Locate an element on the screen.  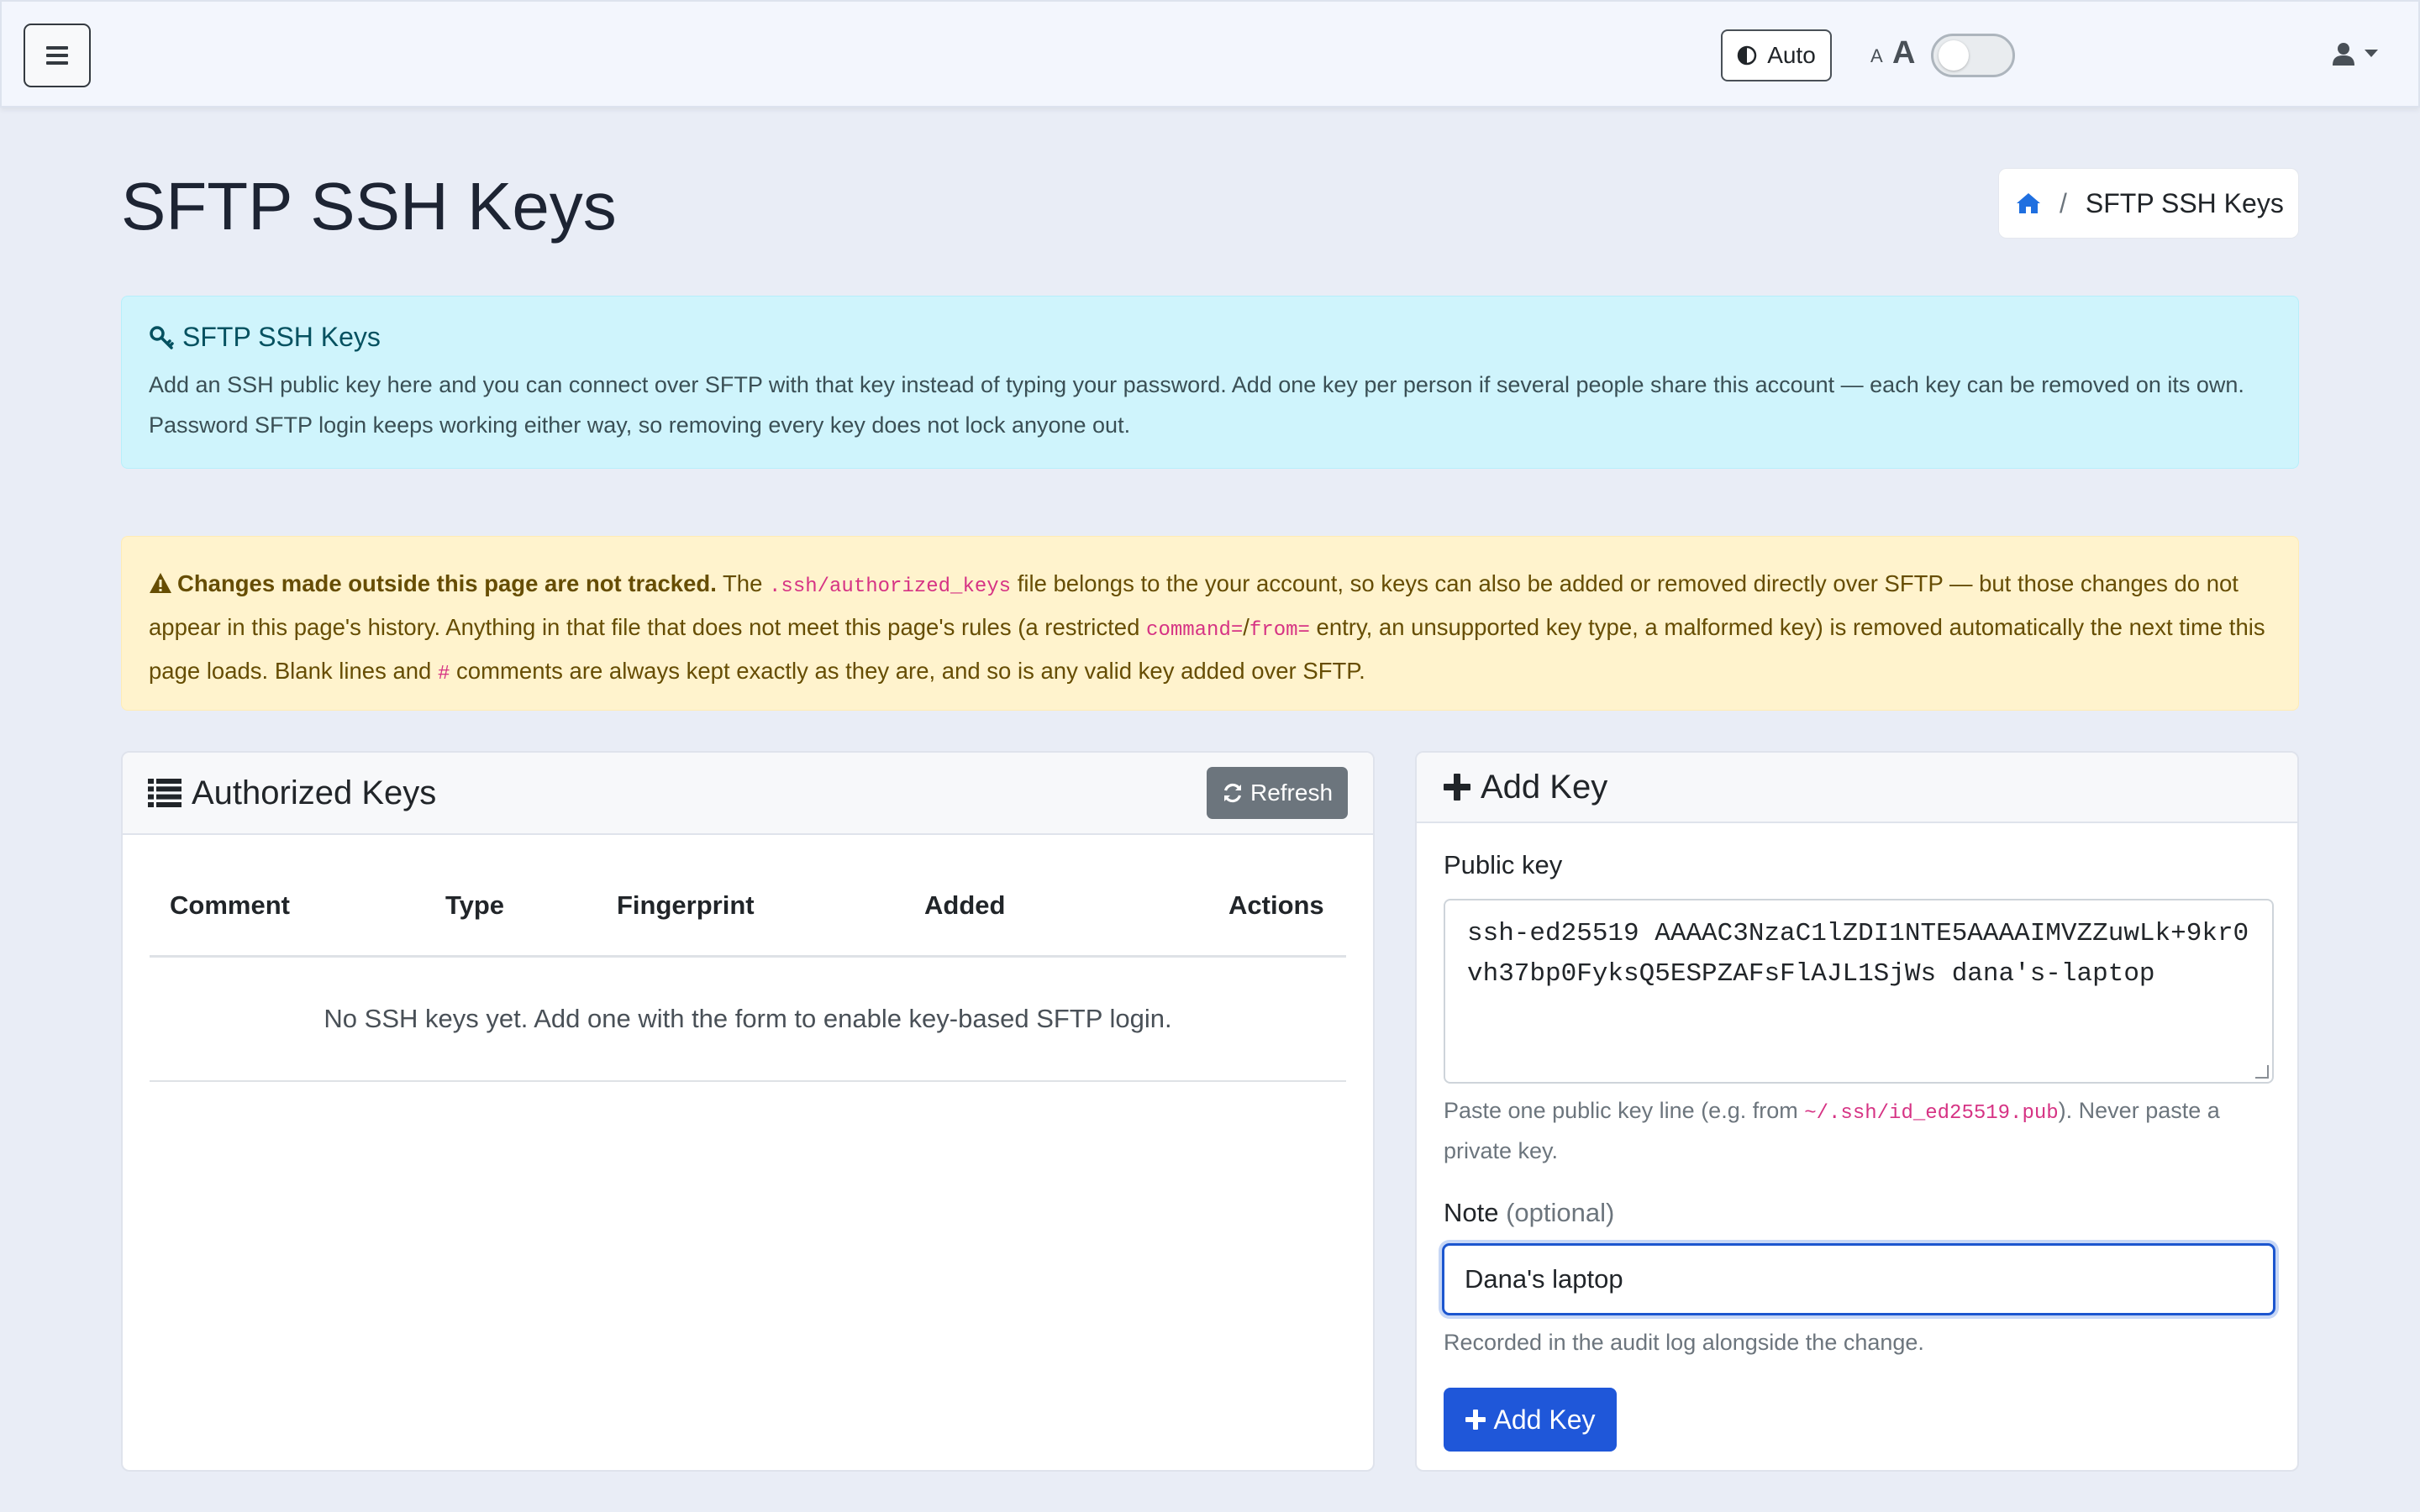
user-icon is located at coordinates (2343, 54).